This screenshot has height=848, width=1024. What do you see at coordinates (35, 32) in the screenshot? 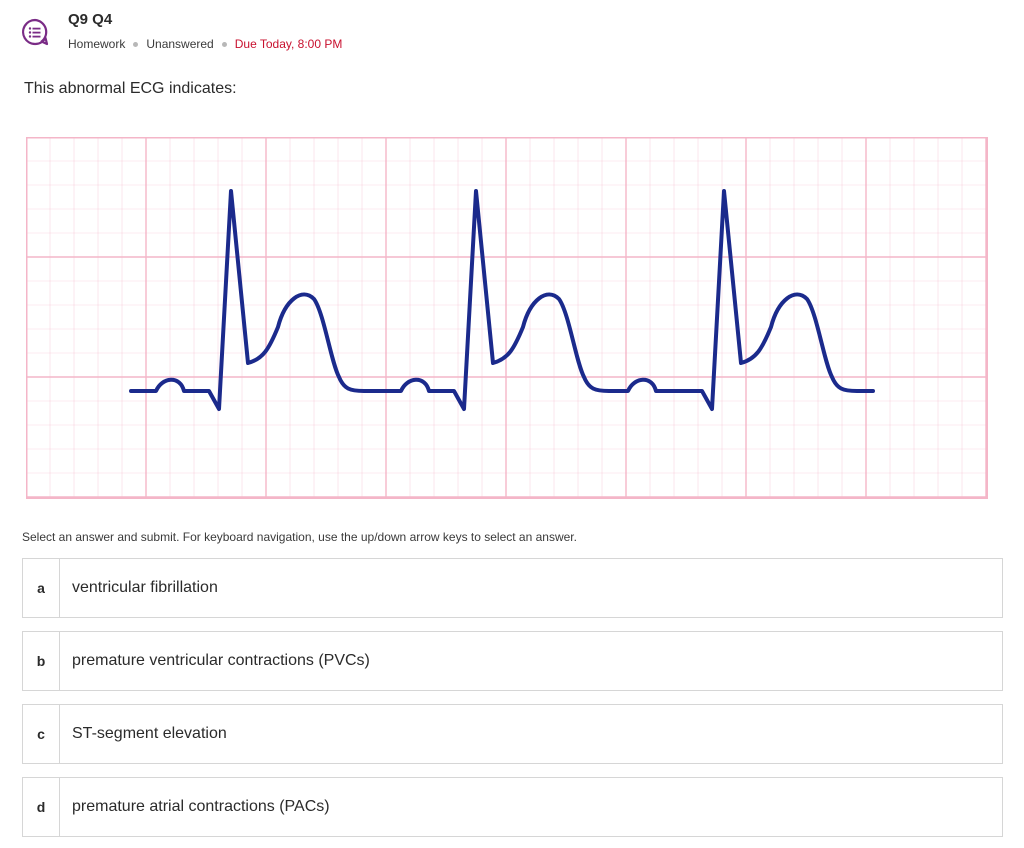
I see `question-list-icon` at bounding box center [35, 32].